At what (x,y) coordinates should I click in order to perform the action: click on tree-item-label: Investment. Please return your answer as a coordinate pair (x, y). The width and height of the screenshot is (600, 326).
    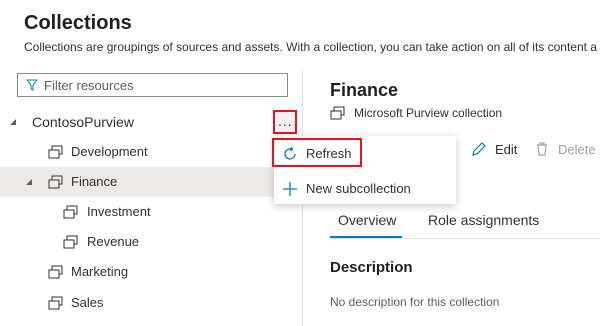
    Looking at the image, I should click on (119, 211).